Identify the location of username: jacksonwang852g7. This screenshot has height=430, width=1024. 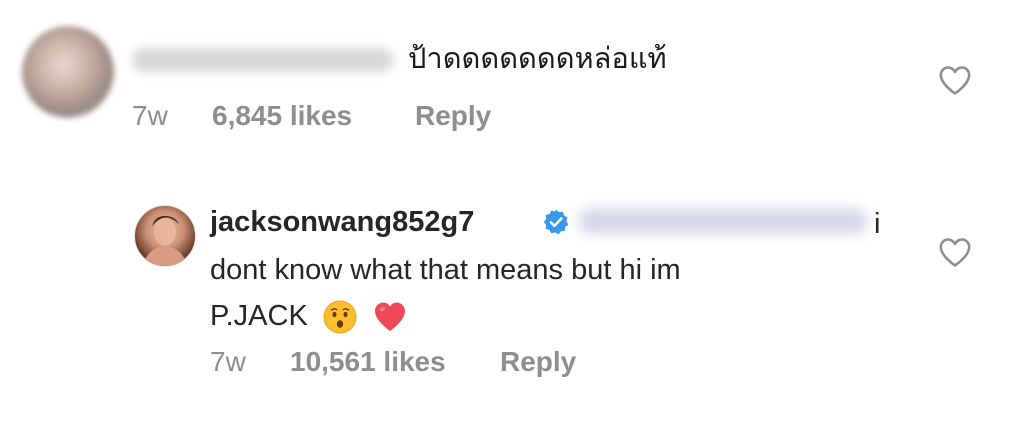
(342, 222).